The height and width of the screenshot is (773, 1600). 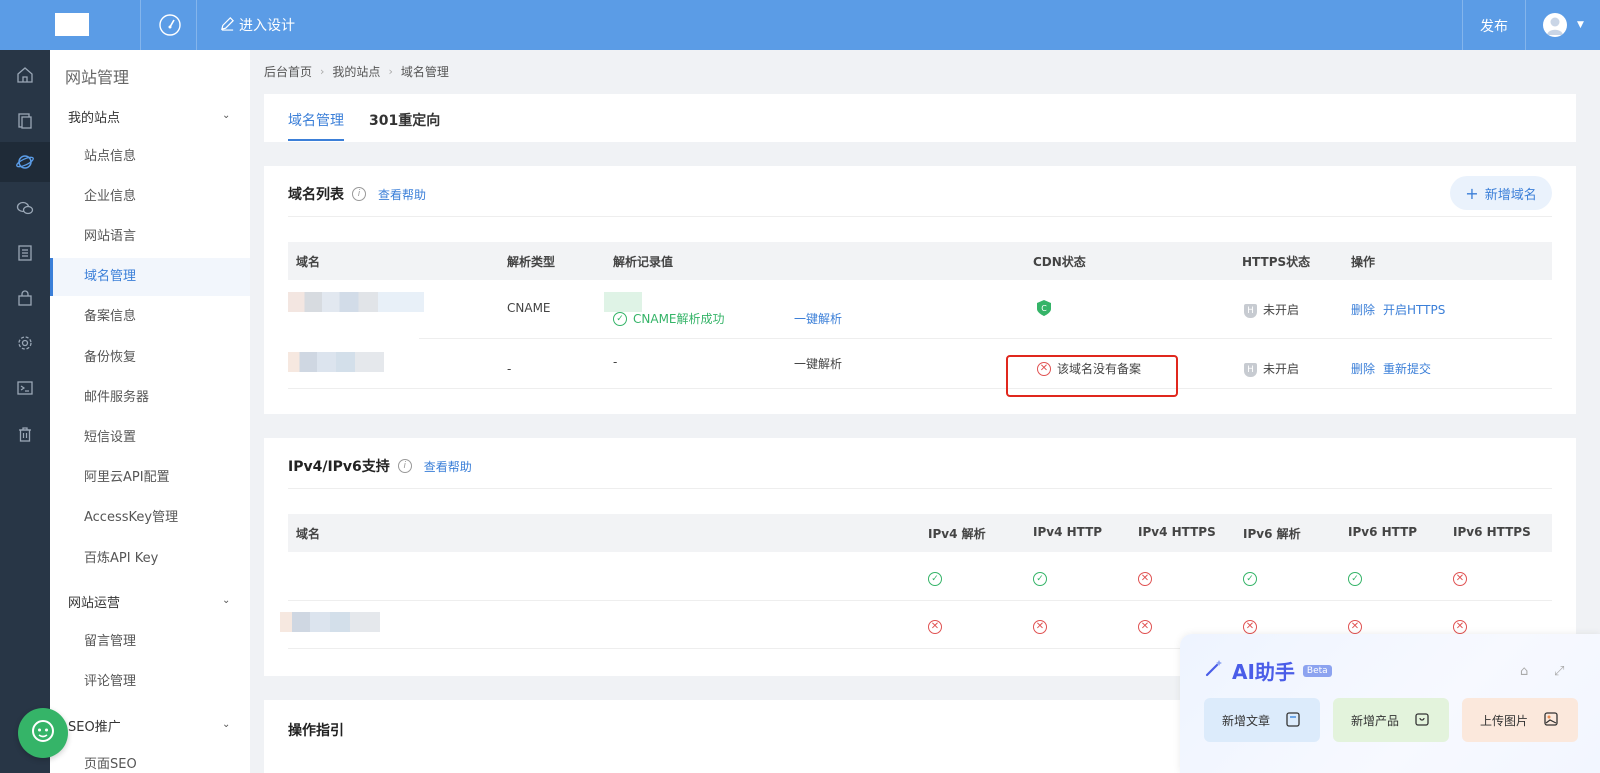 What do you see at coordinates (529, 308) in the screenshot?
I see `resolve-type: CNAME` at bounding box center [529, 308].